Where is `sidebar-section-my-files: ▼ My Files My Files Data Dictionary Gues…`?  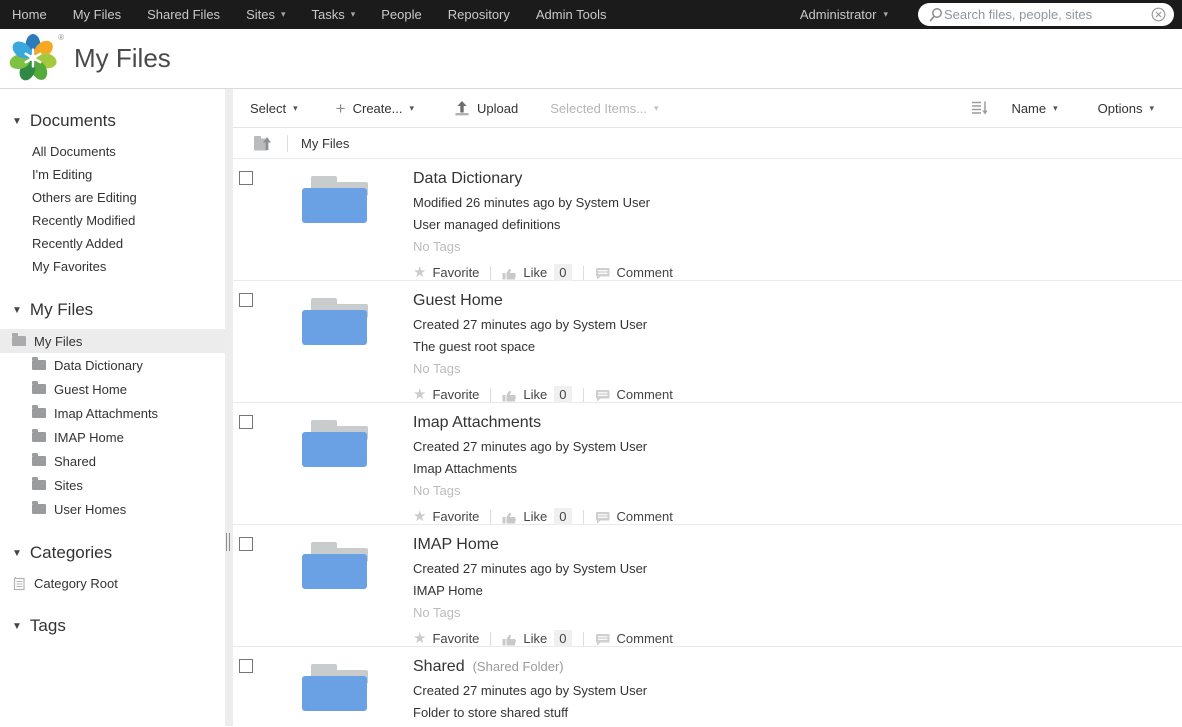
sidebar-section-my-files: ▼ My Files My Files Data Dictionary Gues… is located at coordinates (112, 410).